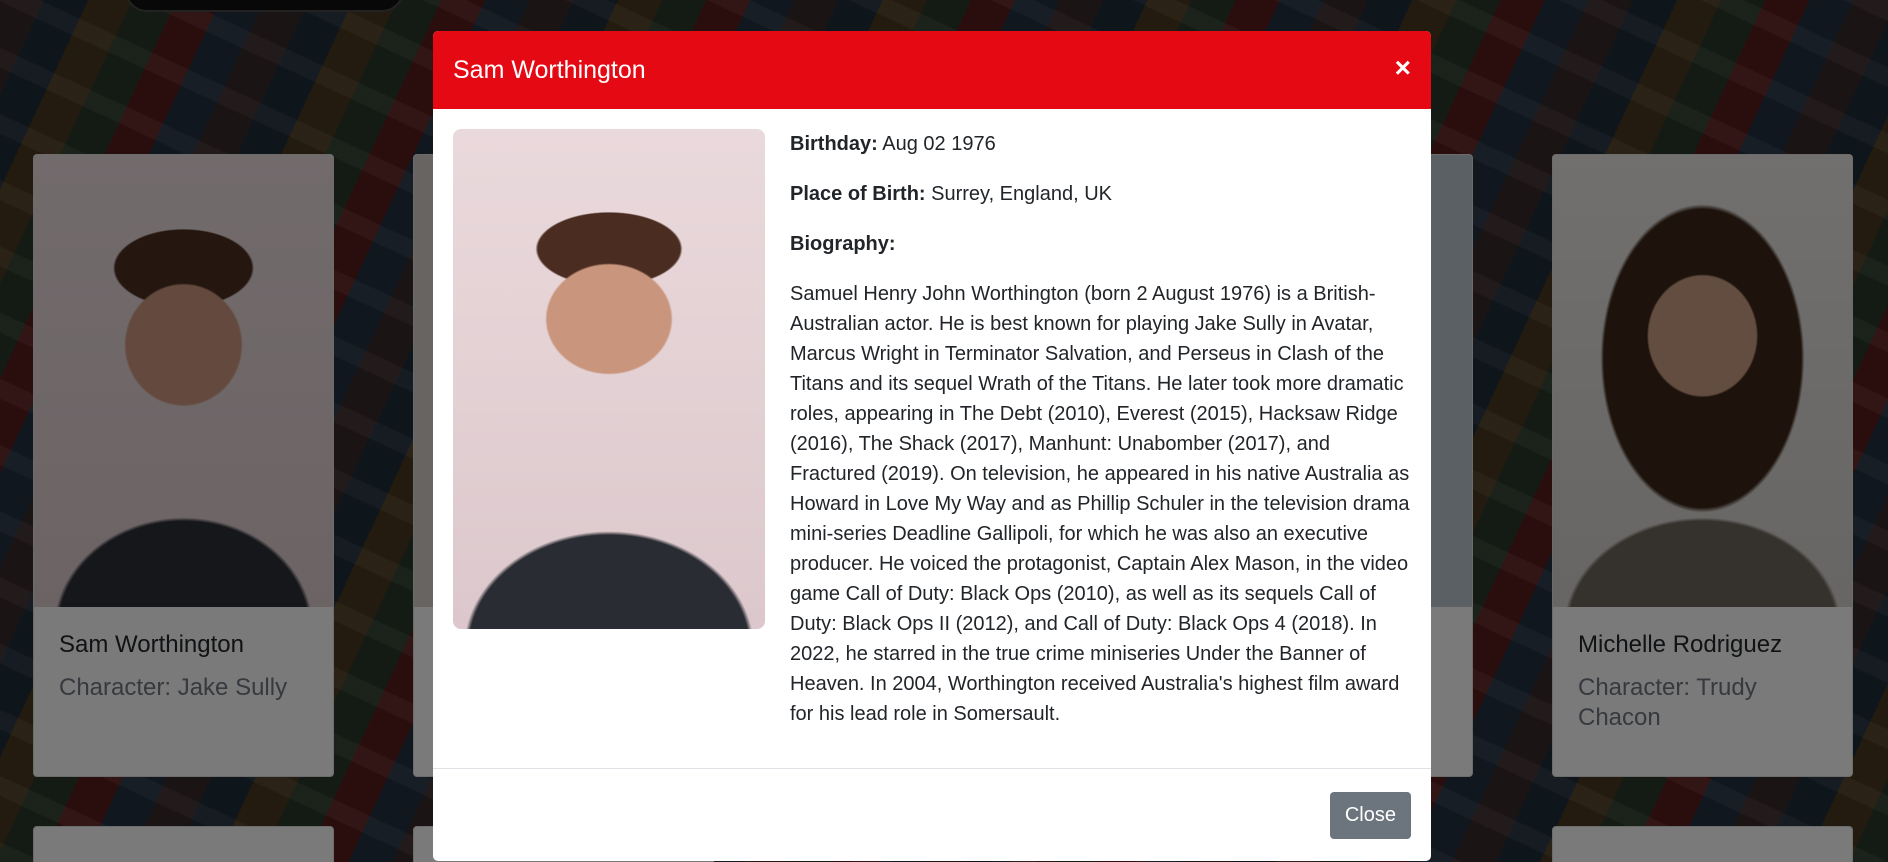 Image resolution: width=1888 pixels, height=862 pixels. I want to click on actor-profile-photo, so click(609, 379).